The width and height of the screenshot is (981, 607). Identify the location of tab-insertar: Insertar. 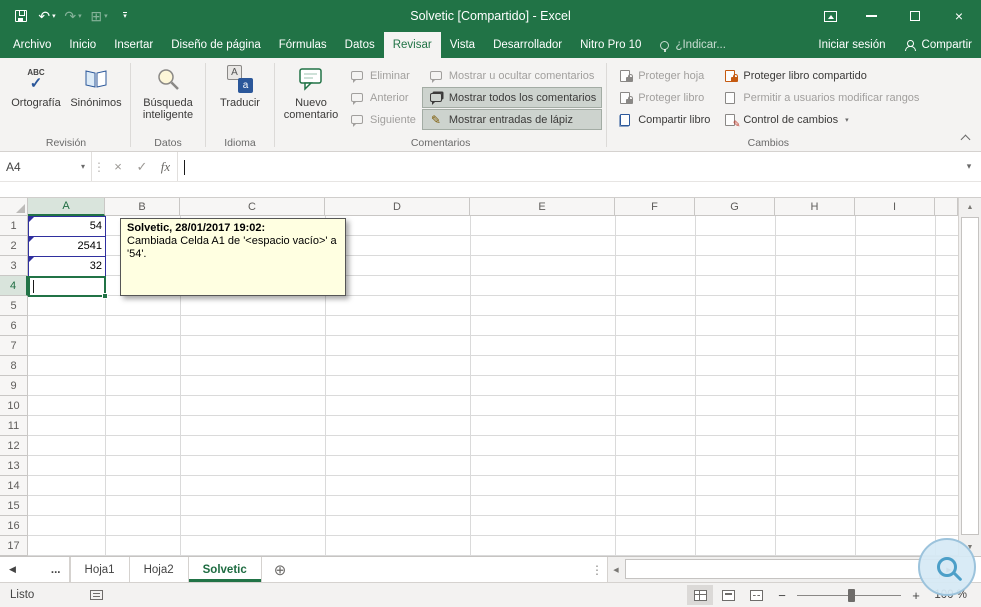
(133, 45).